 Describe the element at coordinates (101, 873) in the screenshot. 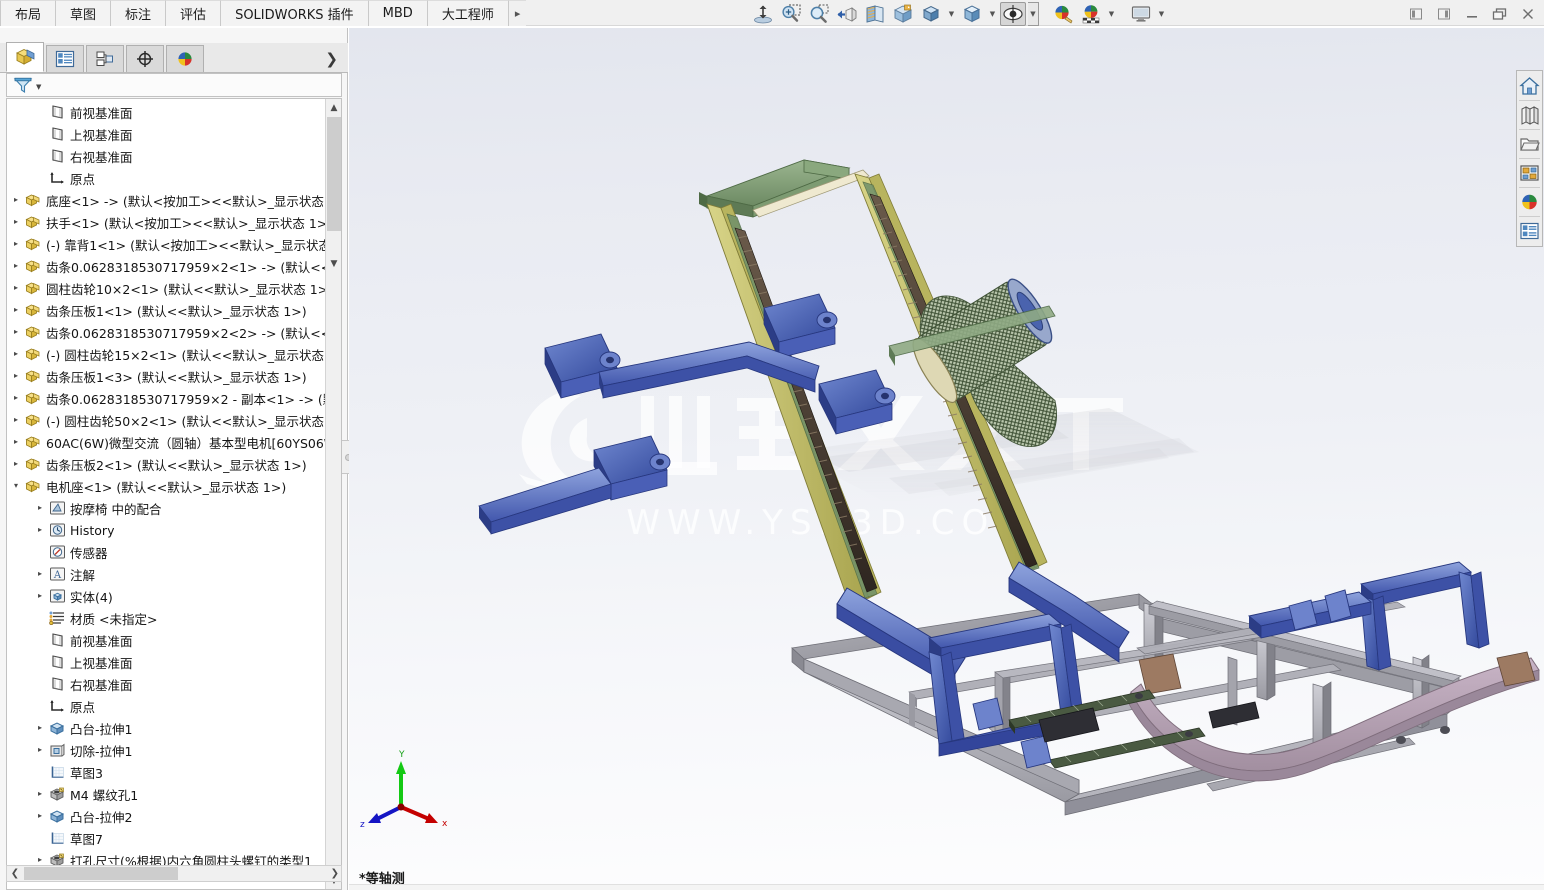

I see `tree-horizontal-scroll-thumb` at that location.